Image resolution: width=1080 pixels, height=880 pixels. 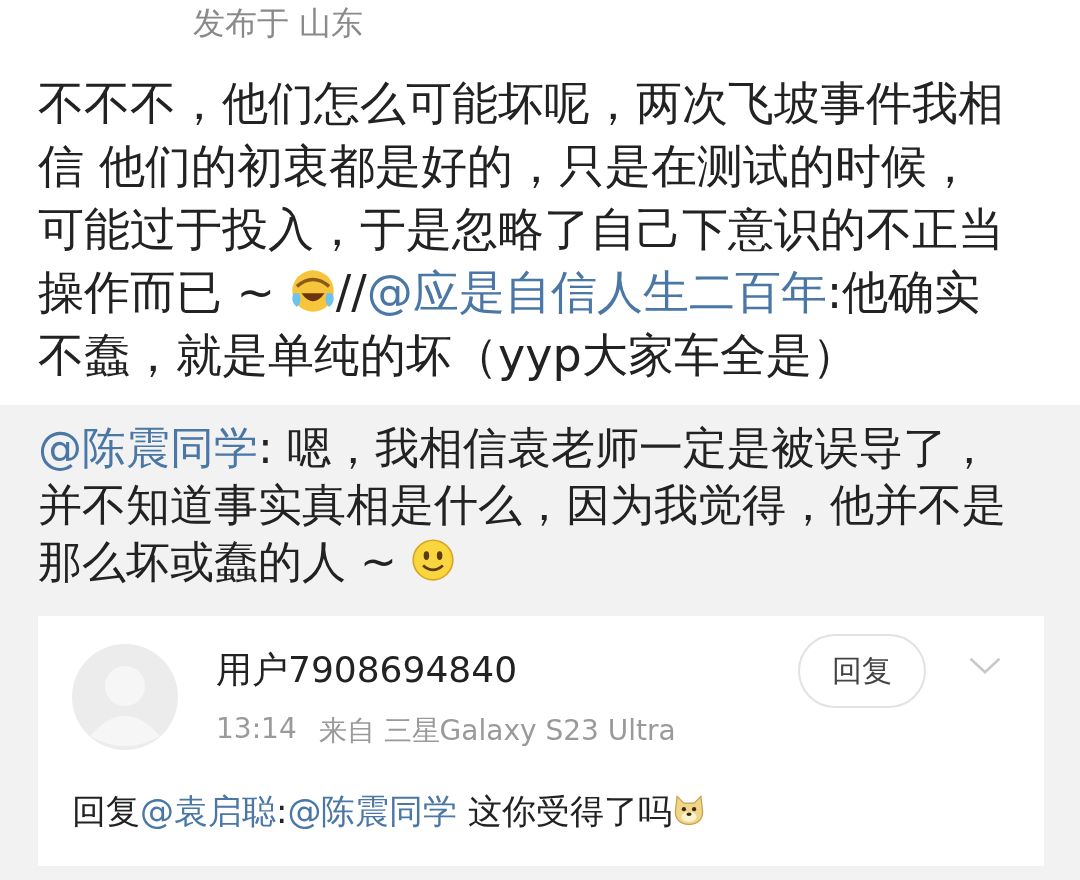 What do you see at coordinates (256, 729) in the screenshot?
I see `comment-time: 13:14` at bounding box center [256, 729].